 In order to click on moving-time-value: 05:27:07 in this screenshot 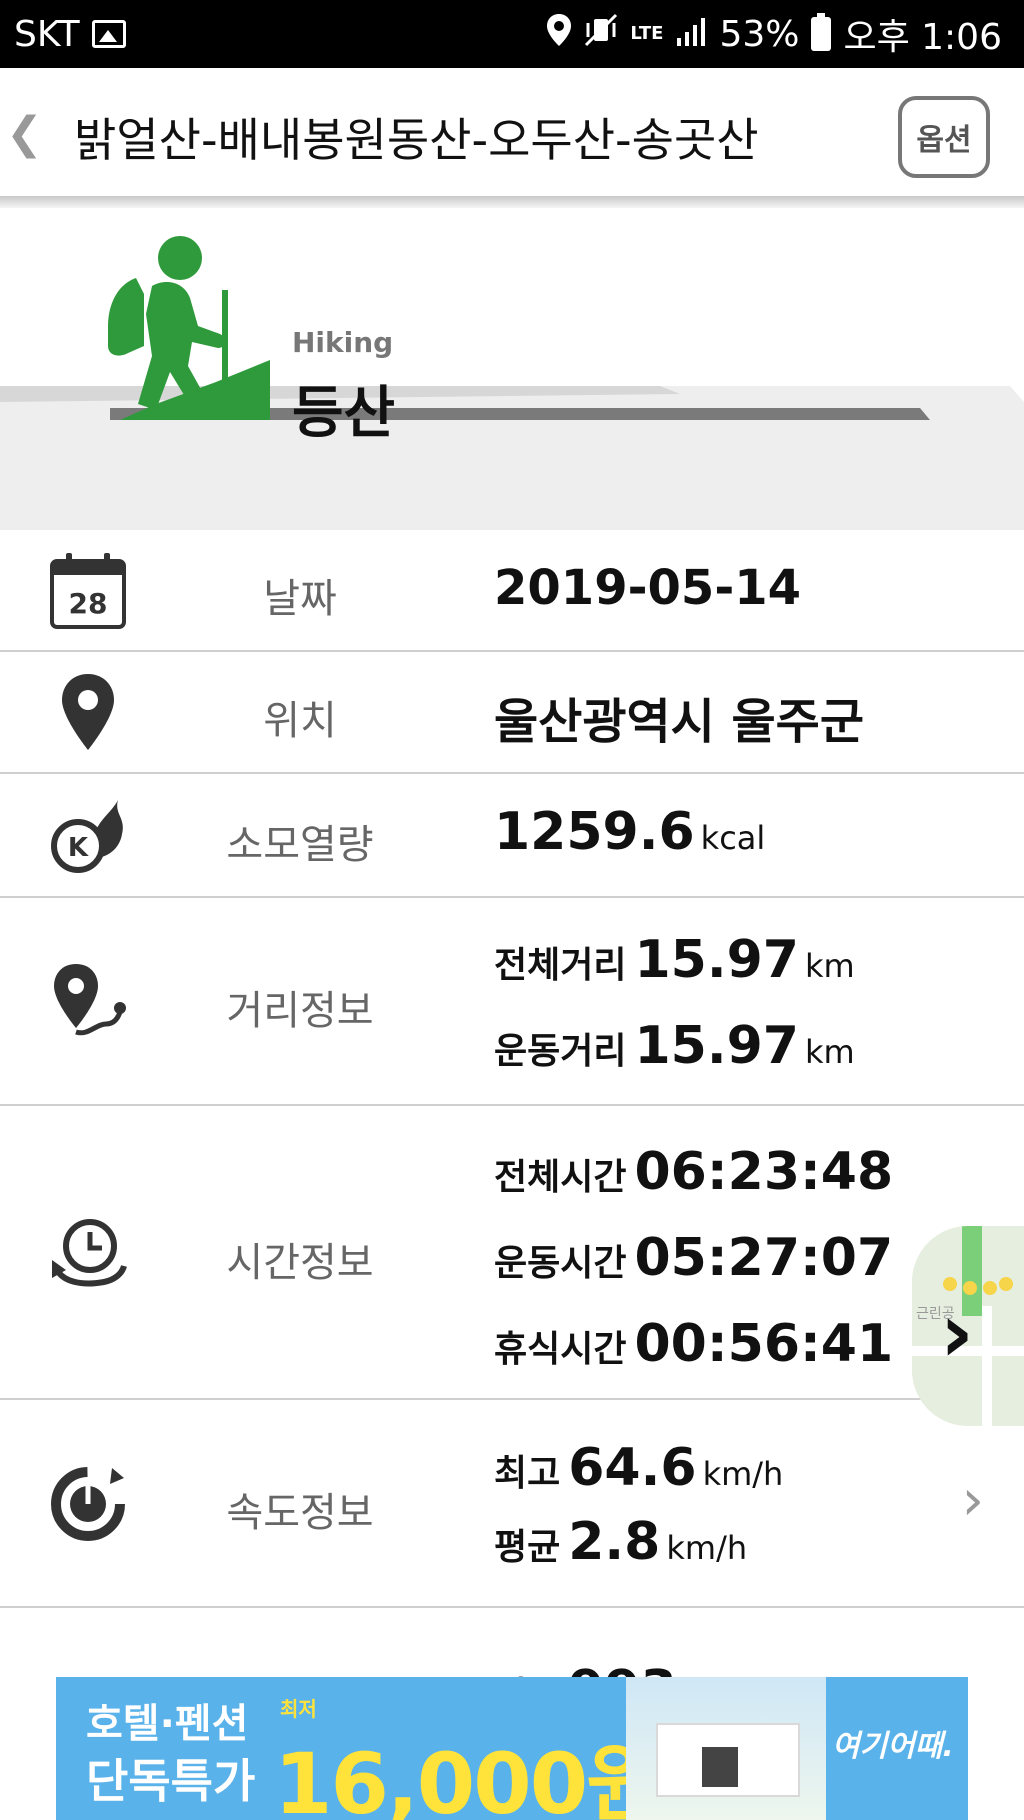, I will do `click(764, 1258)`.